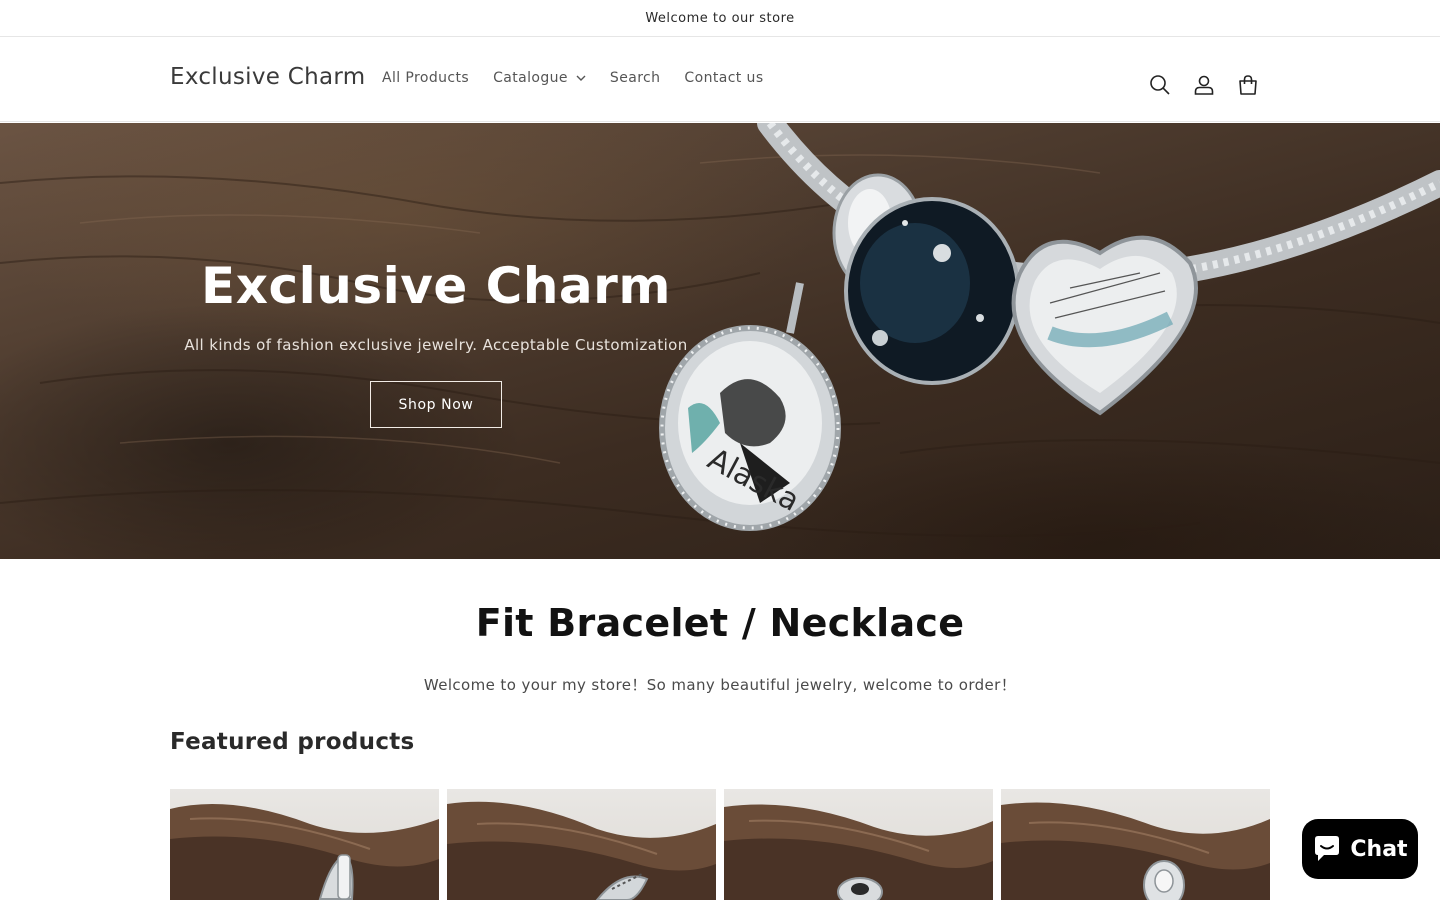 This screenshot has height=900, width=1440. Describe the element at coordinates (1327, 848) in the screenshot. I see `chat-bubble-icon` at that location.